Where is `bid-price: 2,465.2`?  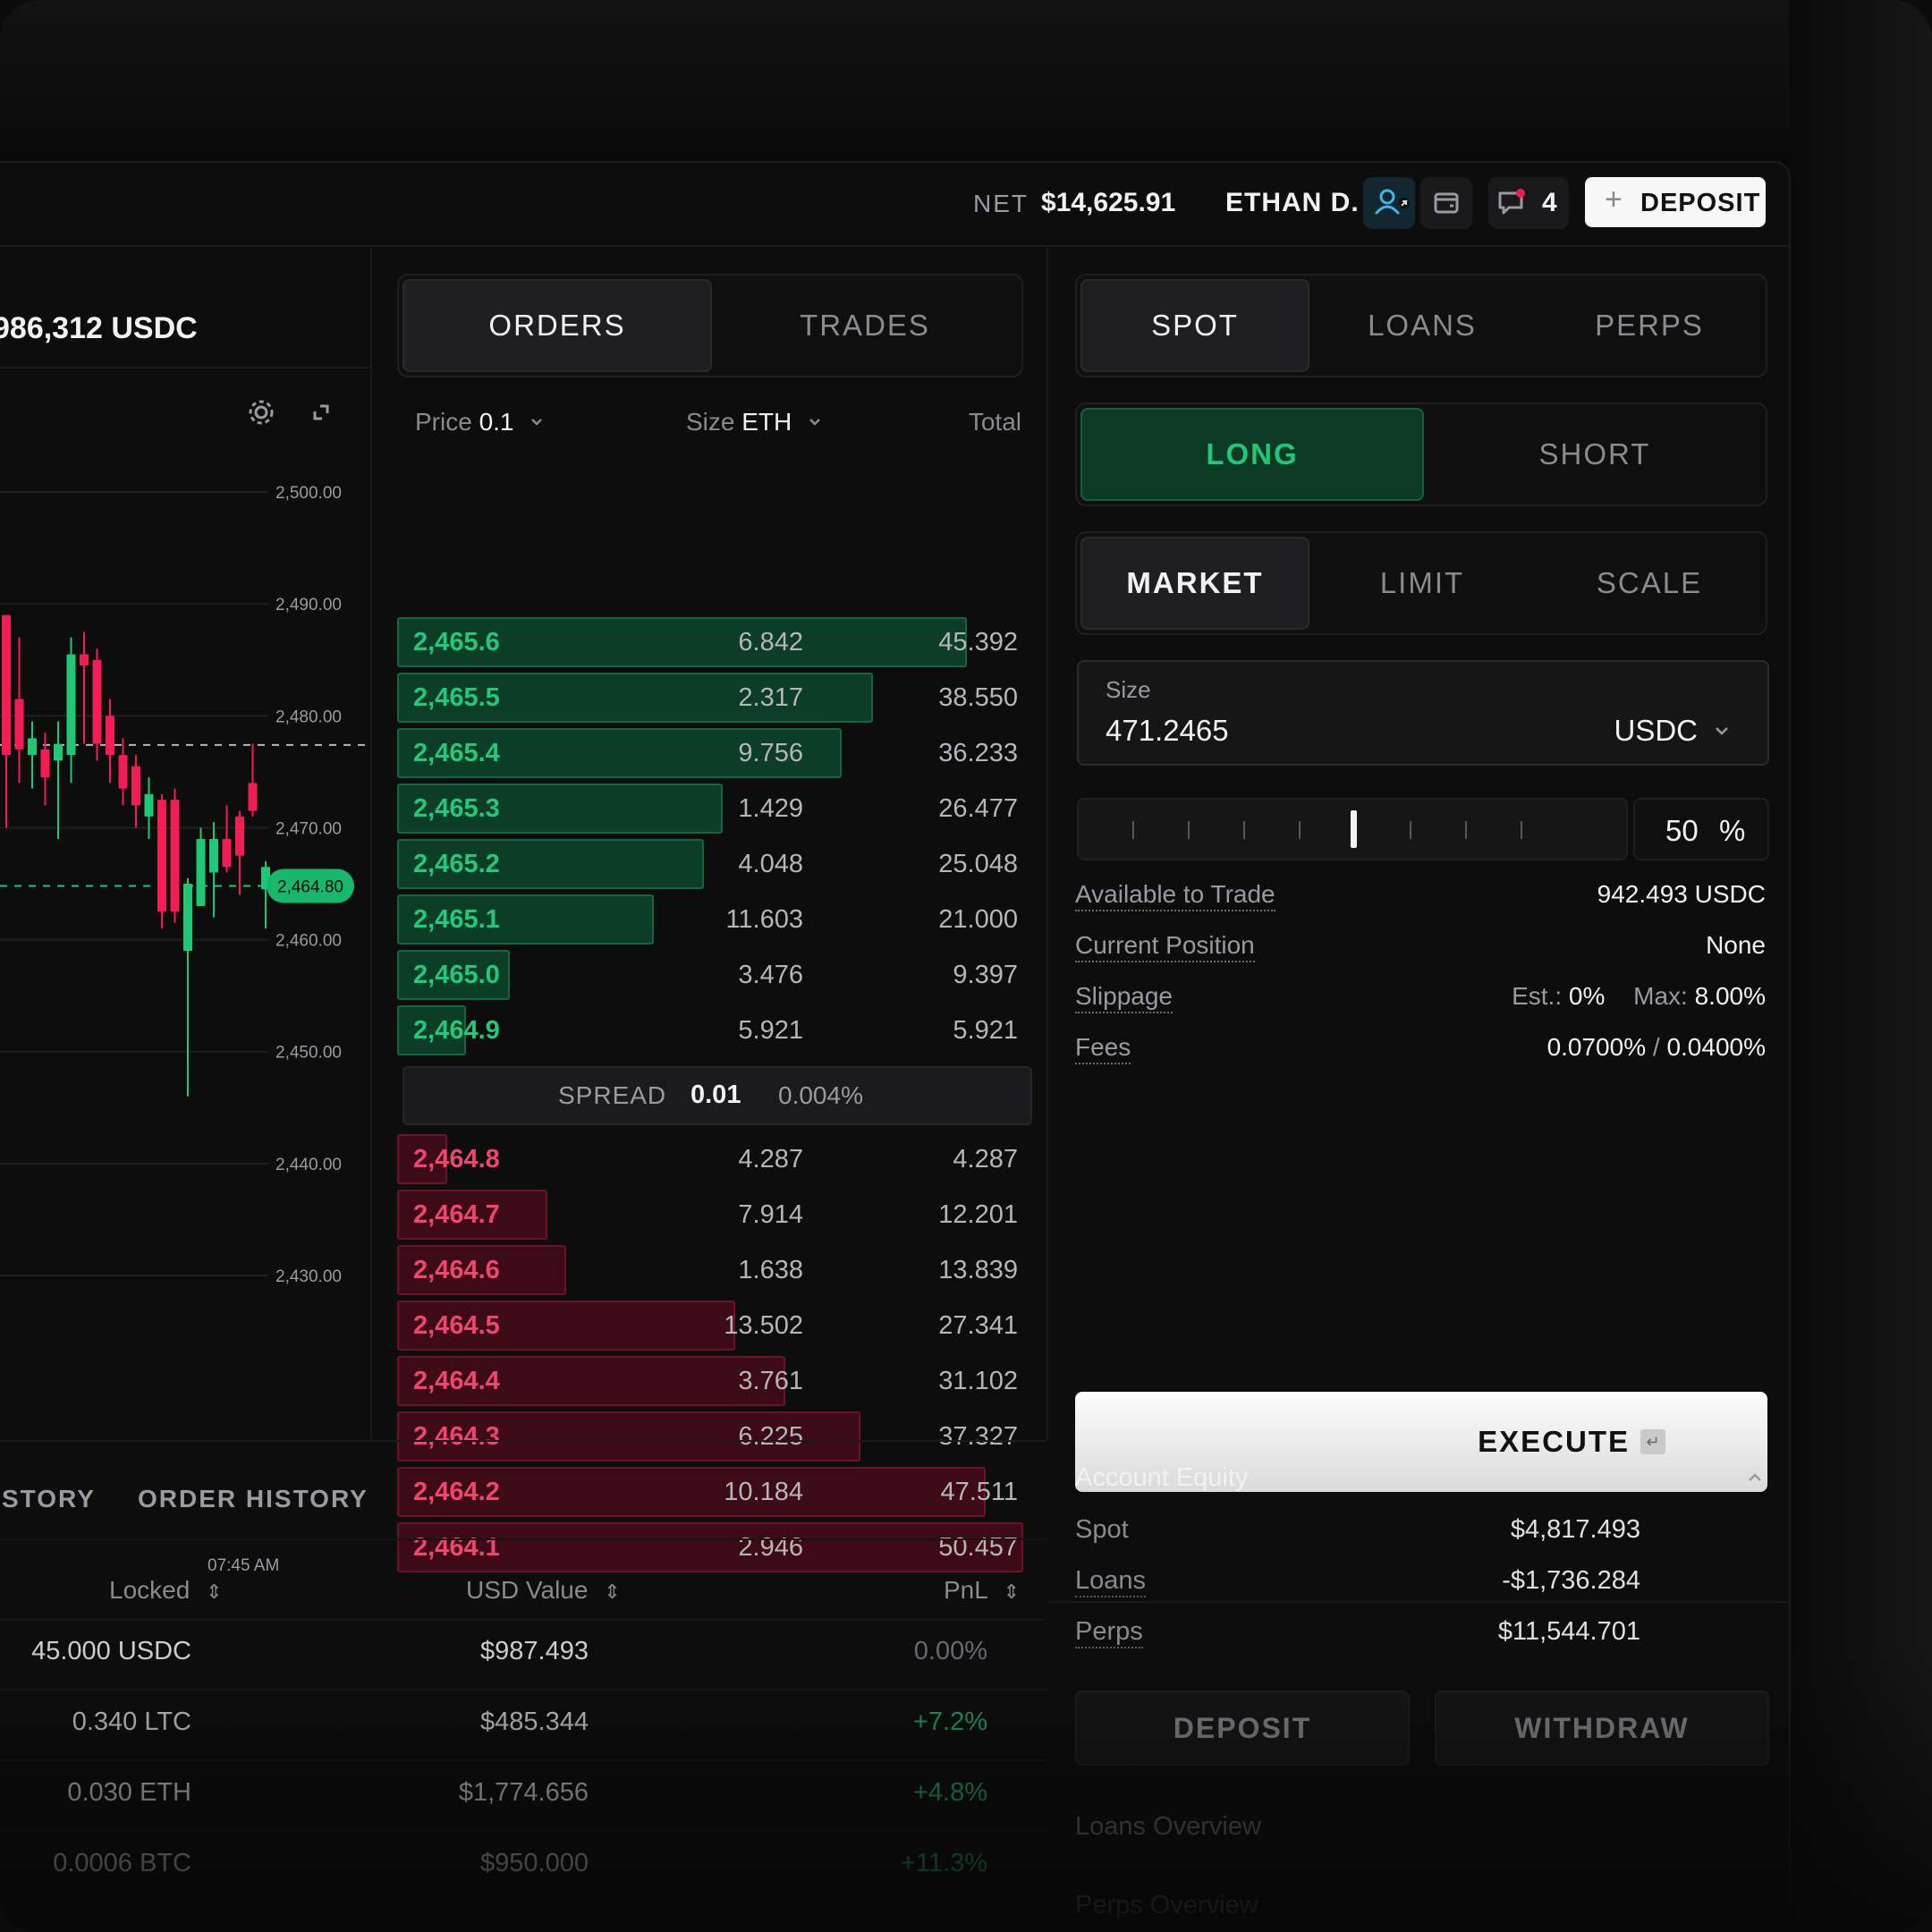
bid-price: 2,465.2 is located at coordinates (456, 864).